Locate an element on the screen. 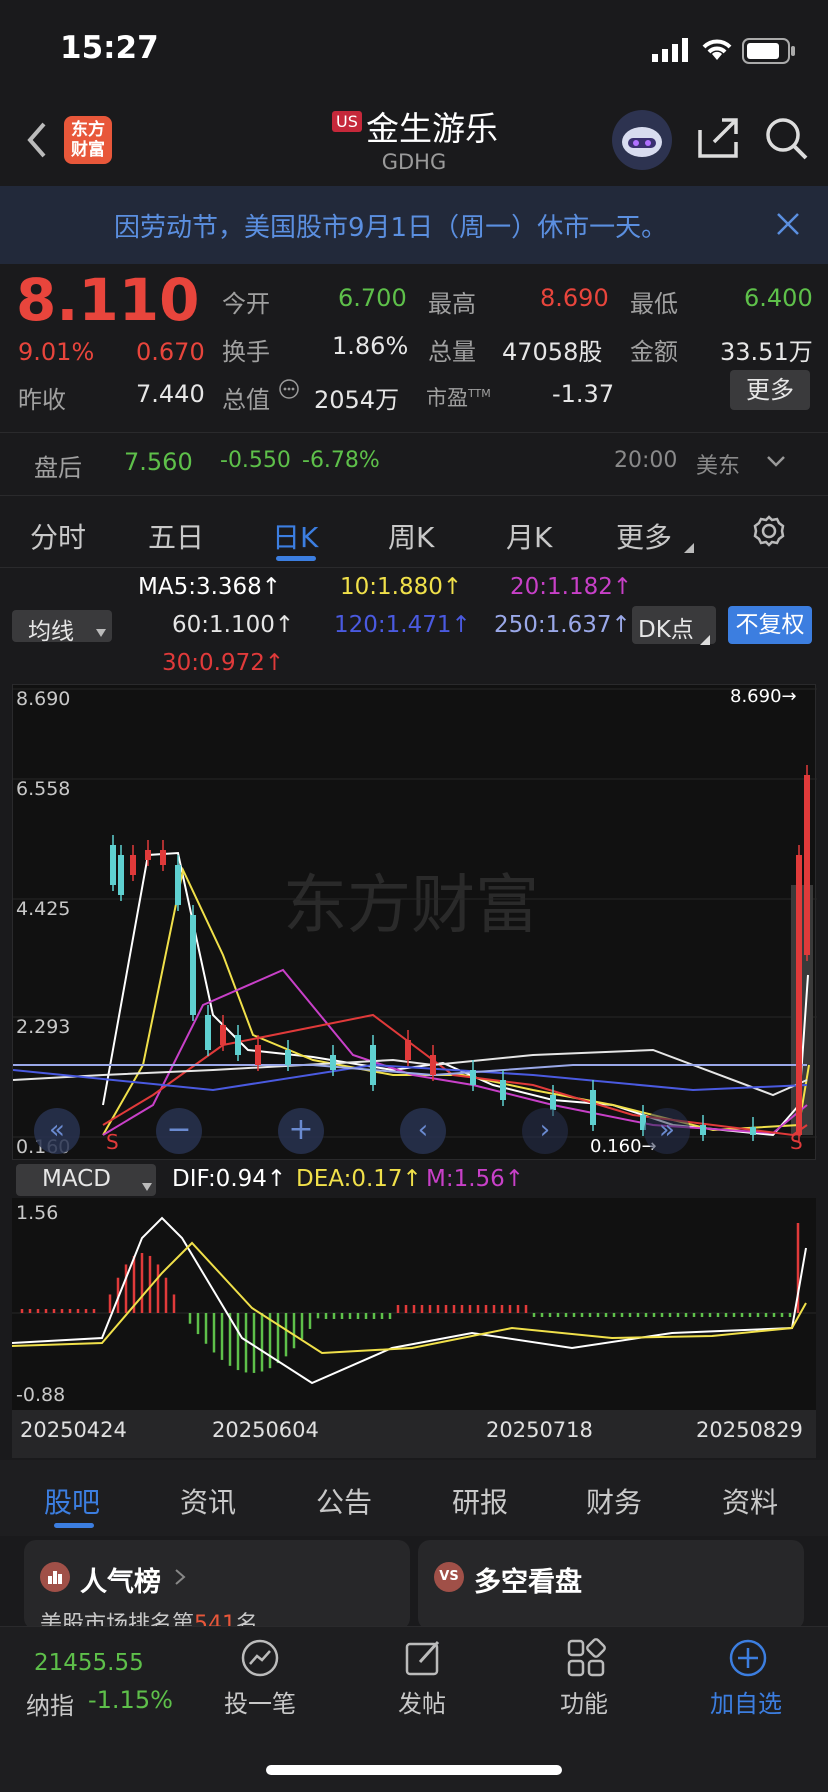  tab-announcements: 公告 is located at coordinates (344, 1501).